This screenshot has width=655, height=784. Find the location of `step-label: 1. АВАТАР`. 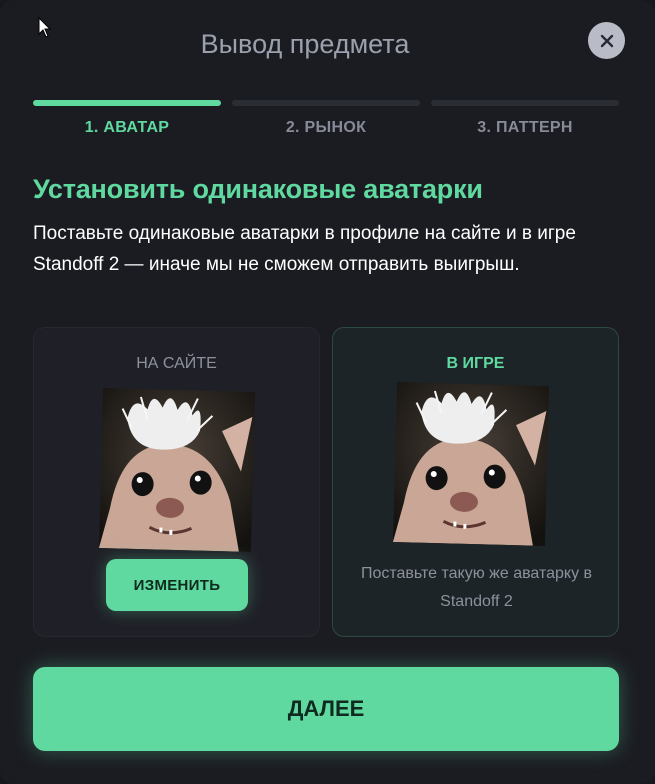

step-label: 1. АВАТАР is located at coordinates (127, 127).